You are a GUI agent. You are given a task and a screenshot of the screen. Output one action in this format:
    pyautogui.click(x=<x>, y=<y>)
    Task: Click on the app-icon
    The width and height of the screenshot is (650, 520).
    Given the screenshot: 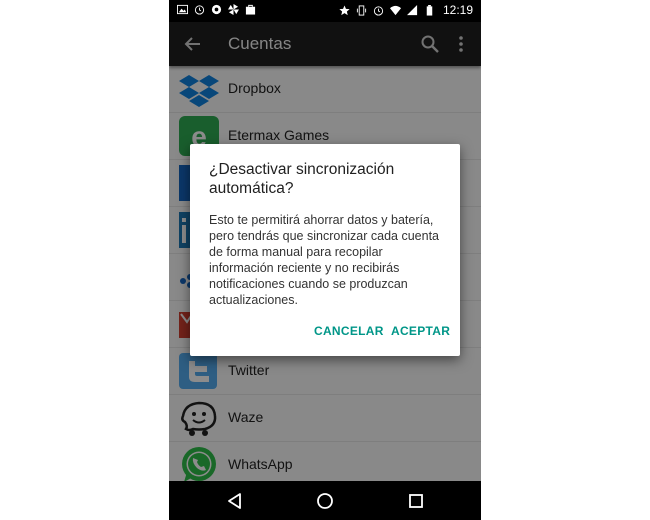 What is the action you would take?
    pyautogui.click(x=216, y=9)
    